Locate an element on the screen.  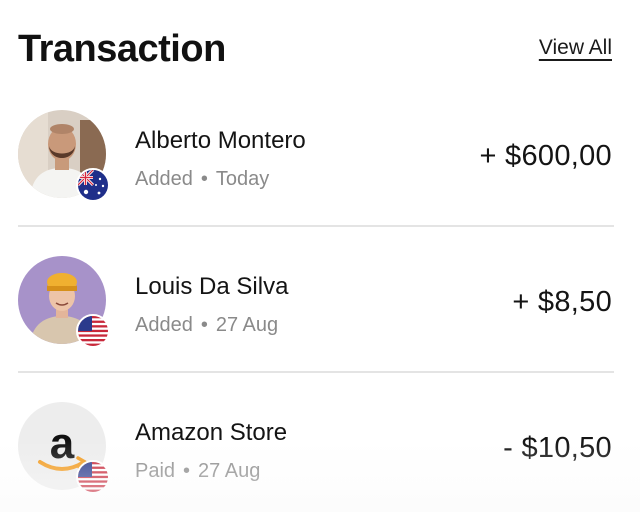
transaction-amount: - $10,50 is located at coordinates (557, 448).